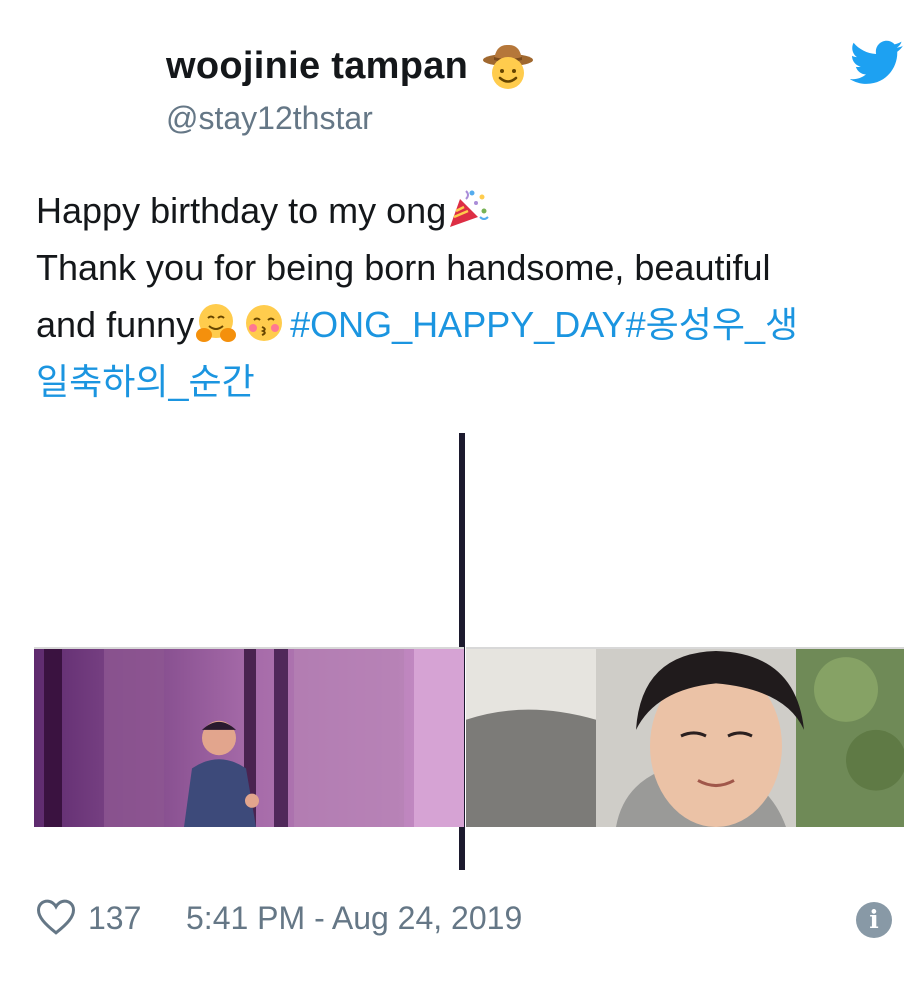 The height and width of the screenshot is (983, 924). Describe the element at coordinates (350, 118) in the screenshot. I see `author-handle: @stay12thstar` at that location.